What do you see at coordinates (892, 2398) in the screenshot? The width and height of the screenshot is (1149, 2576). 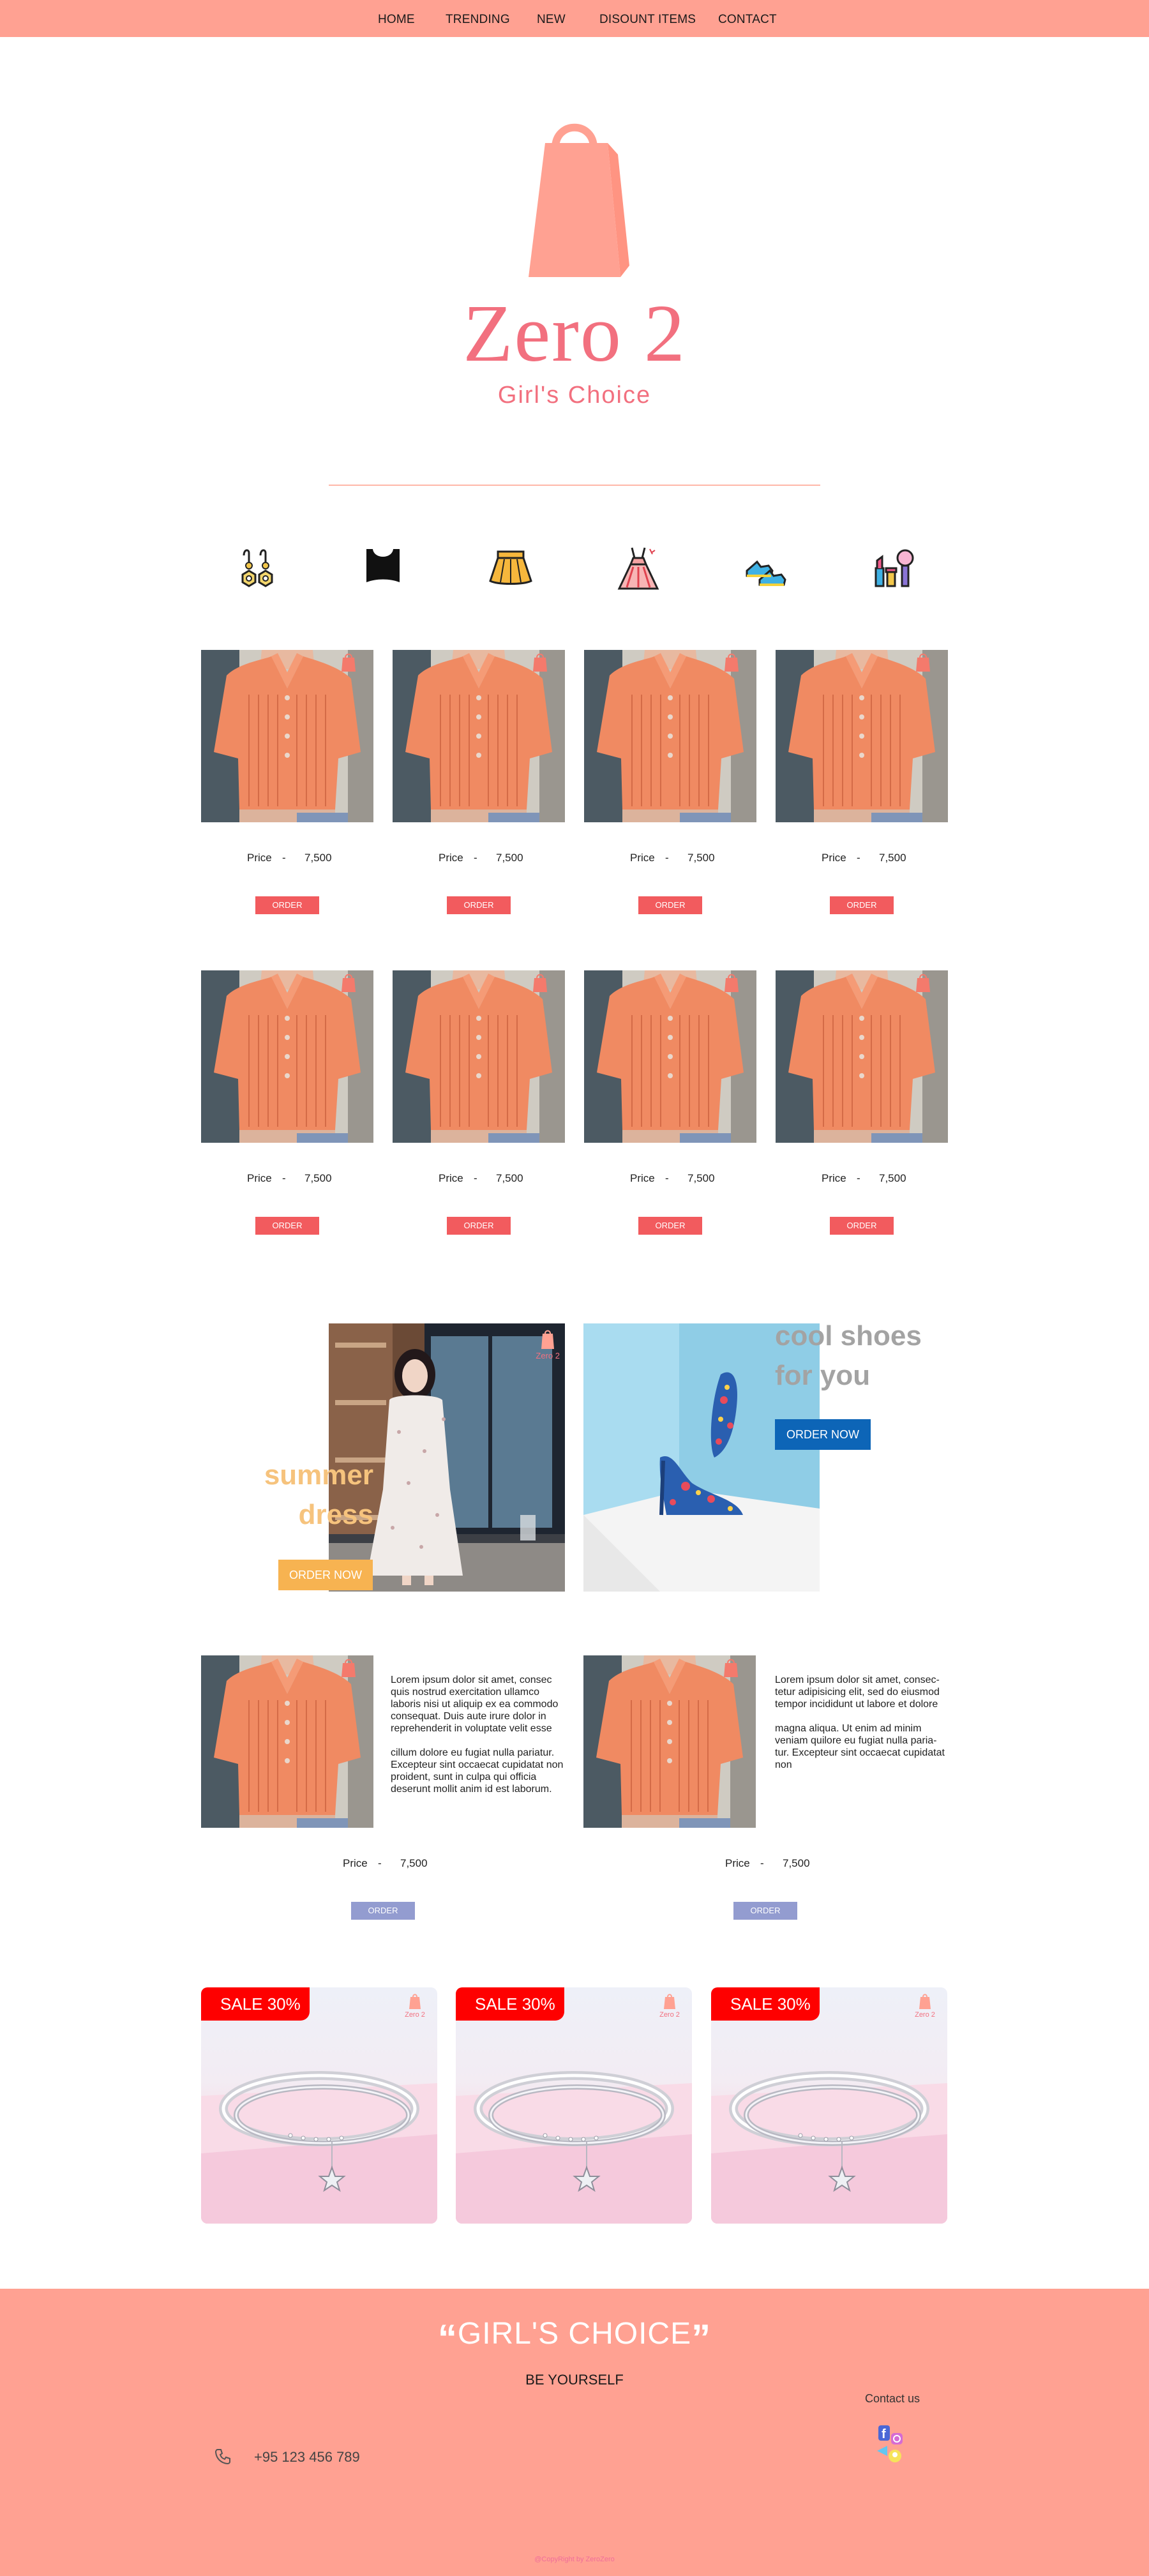 I see `contact-us-label: Contact us` at bounding box center [892, 2398].